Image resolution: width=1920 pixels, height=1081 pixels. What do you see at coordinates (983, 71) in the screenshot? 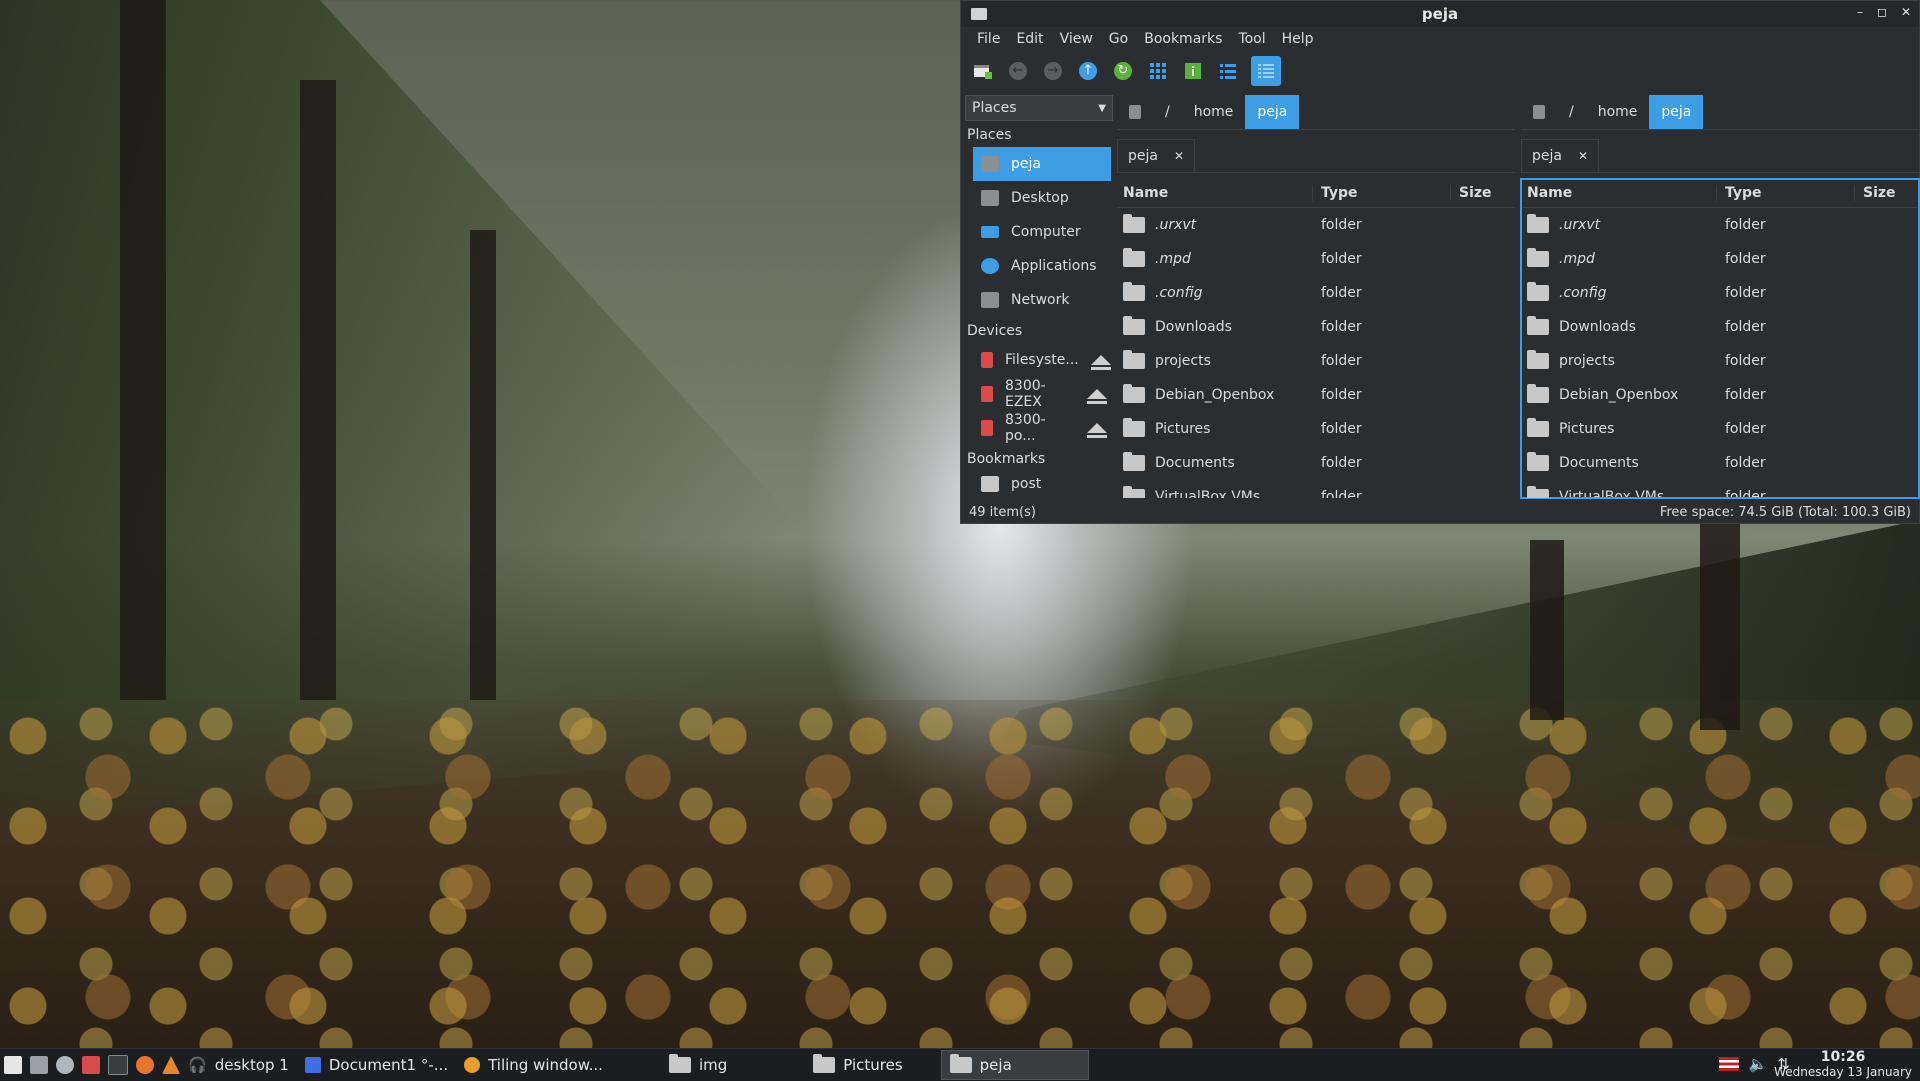
I see `new-tab-button` at bounding box center [983, 71].